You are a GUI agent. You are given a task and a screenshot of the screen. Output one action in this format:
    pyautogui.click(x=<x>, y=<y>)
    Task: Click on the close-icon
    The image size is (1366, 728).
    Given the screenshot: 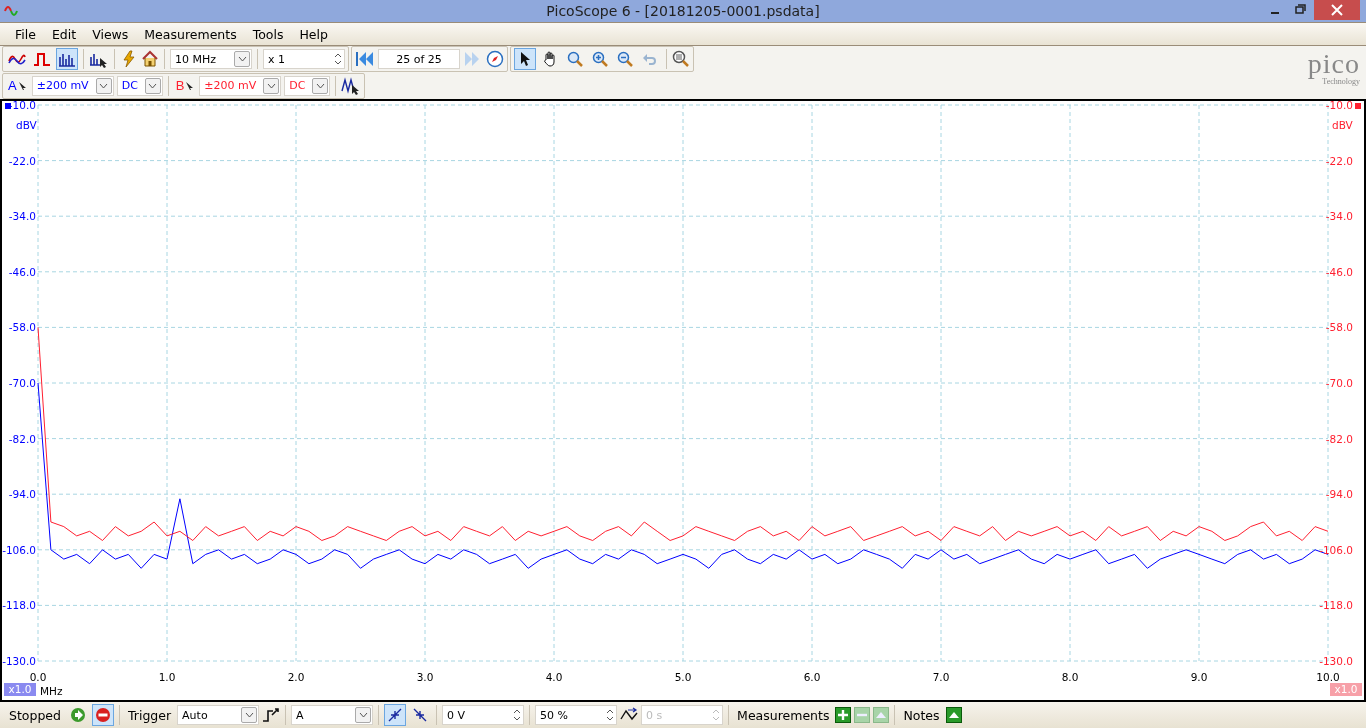 What is the action you would take?
    pyautogui.click(x=1337, y=10)
    